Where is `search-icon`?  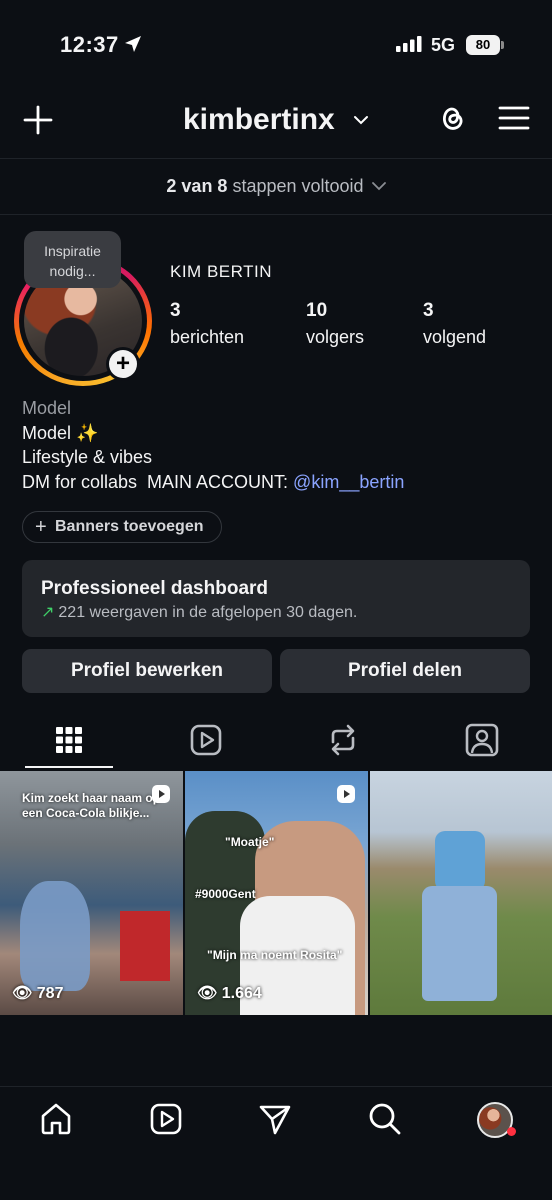
search-icon is located at coordinates (385, 1119).